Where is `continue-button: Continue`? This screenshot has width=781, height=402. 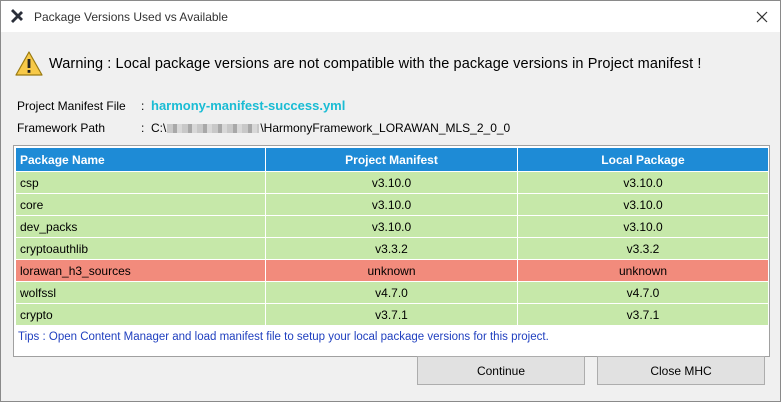 continue-button: Continue is located at coordinates (501, 370).